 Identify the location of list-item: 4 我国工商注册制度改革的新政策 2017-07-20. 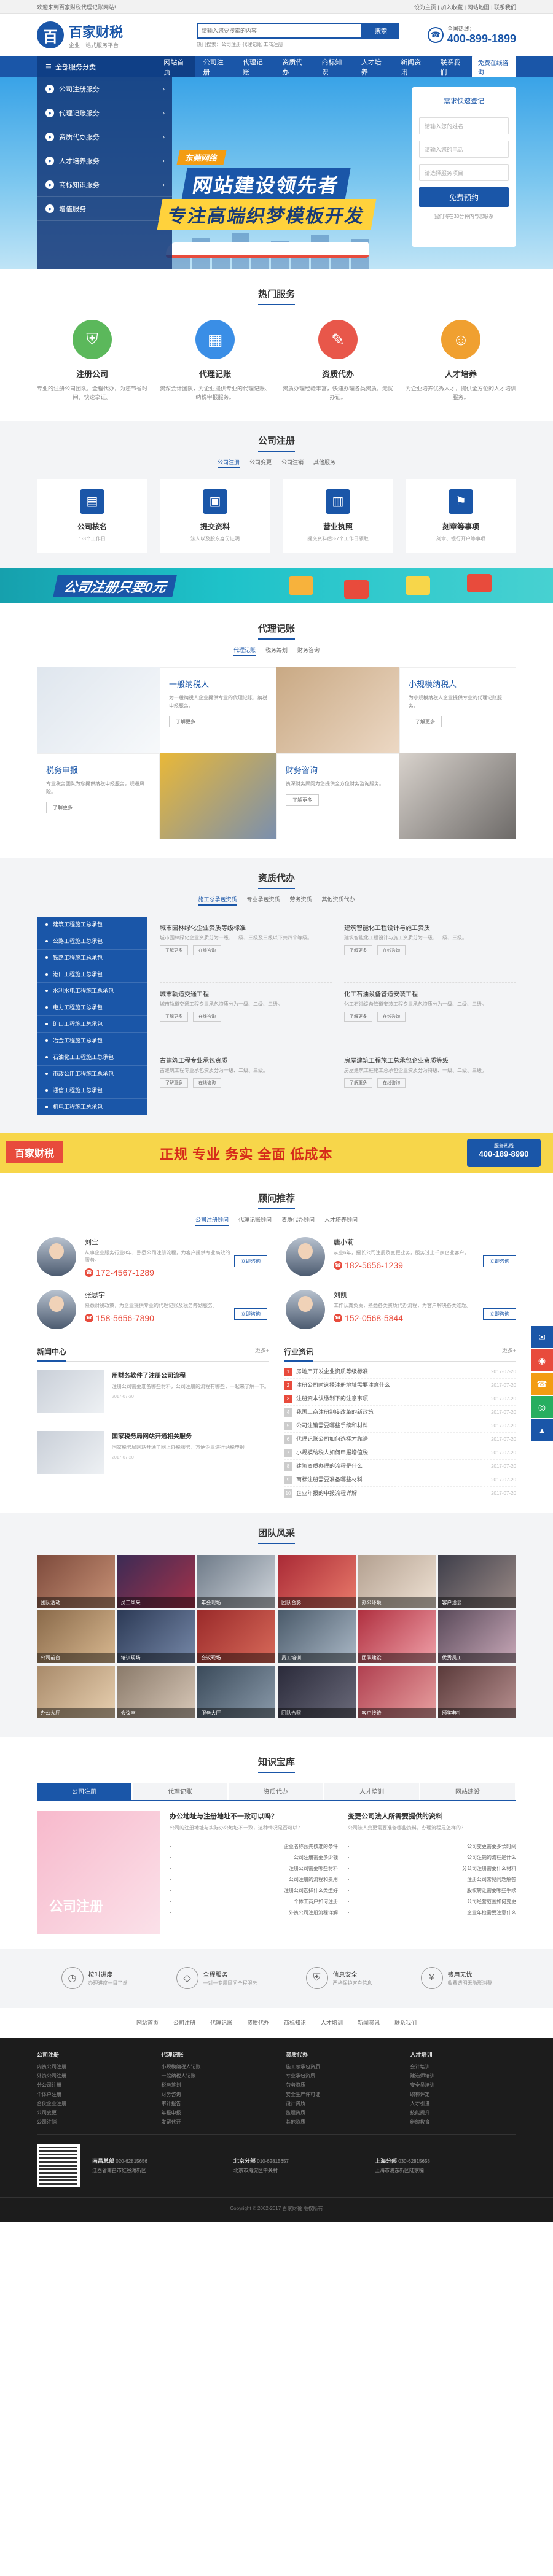
(400, 1412).